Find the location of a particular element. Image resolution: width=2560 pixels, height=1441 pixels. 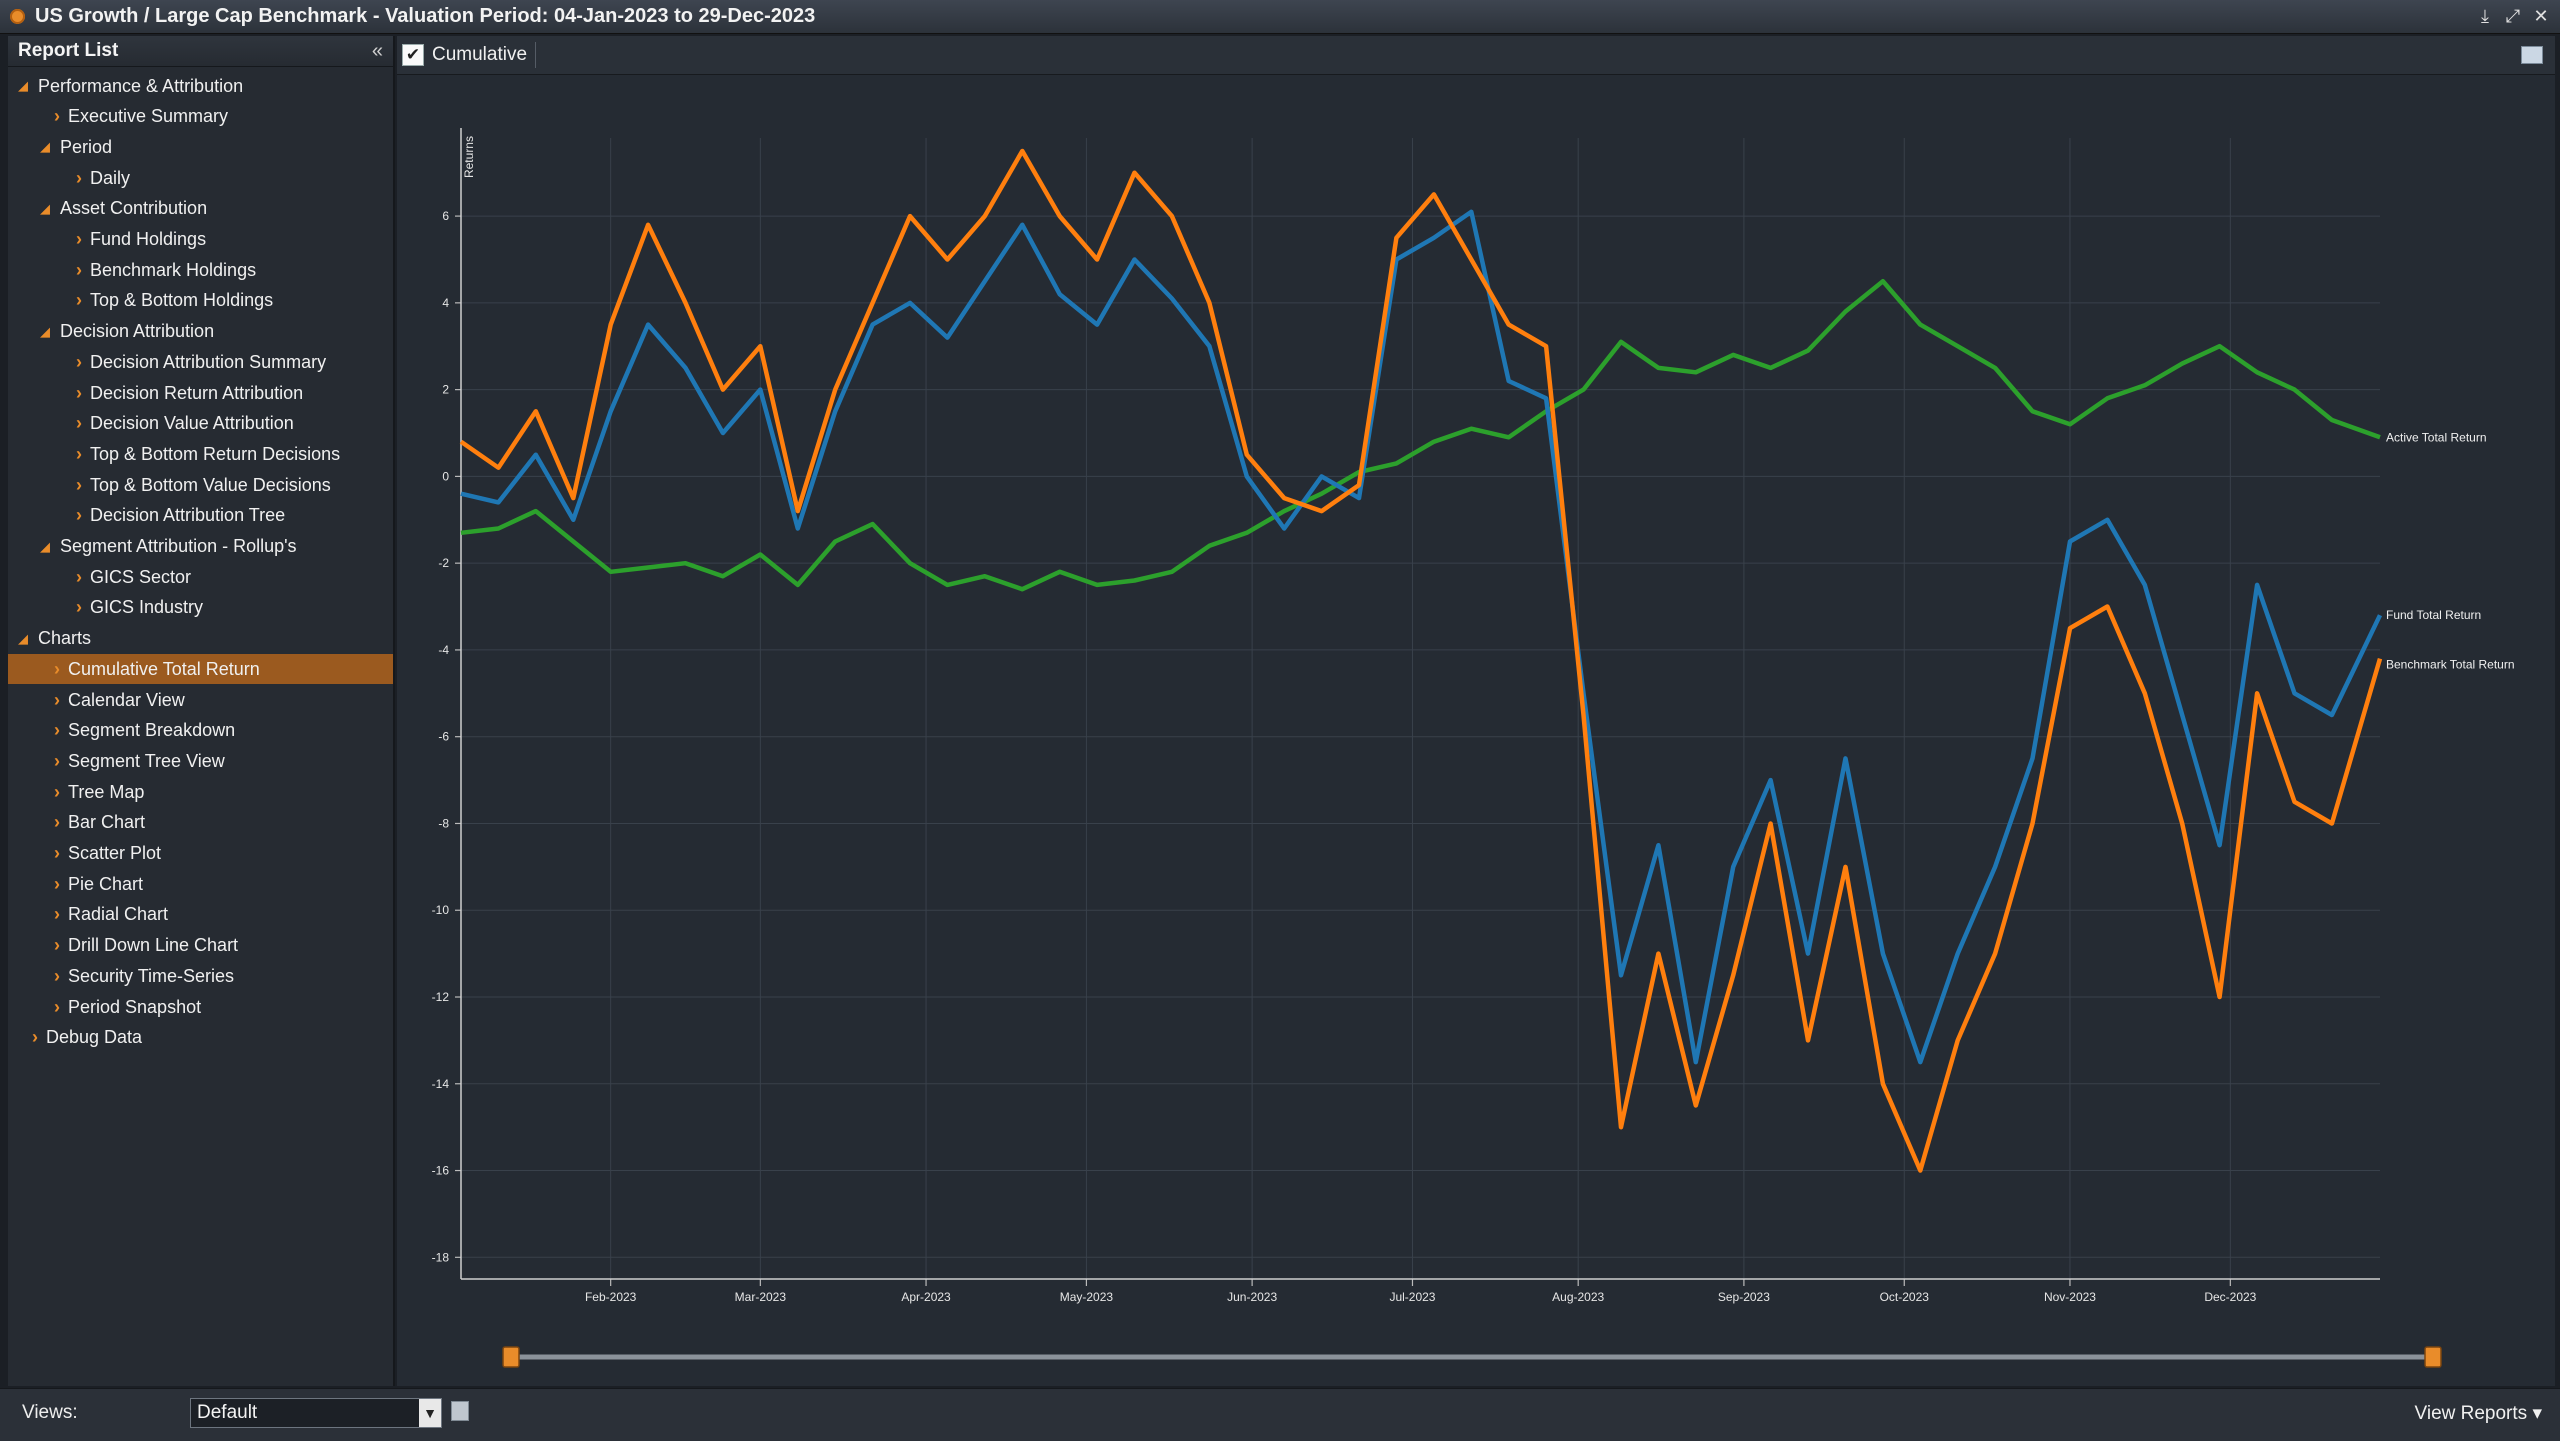

toolbar-separator is located at coordinates (536, 55).